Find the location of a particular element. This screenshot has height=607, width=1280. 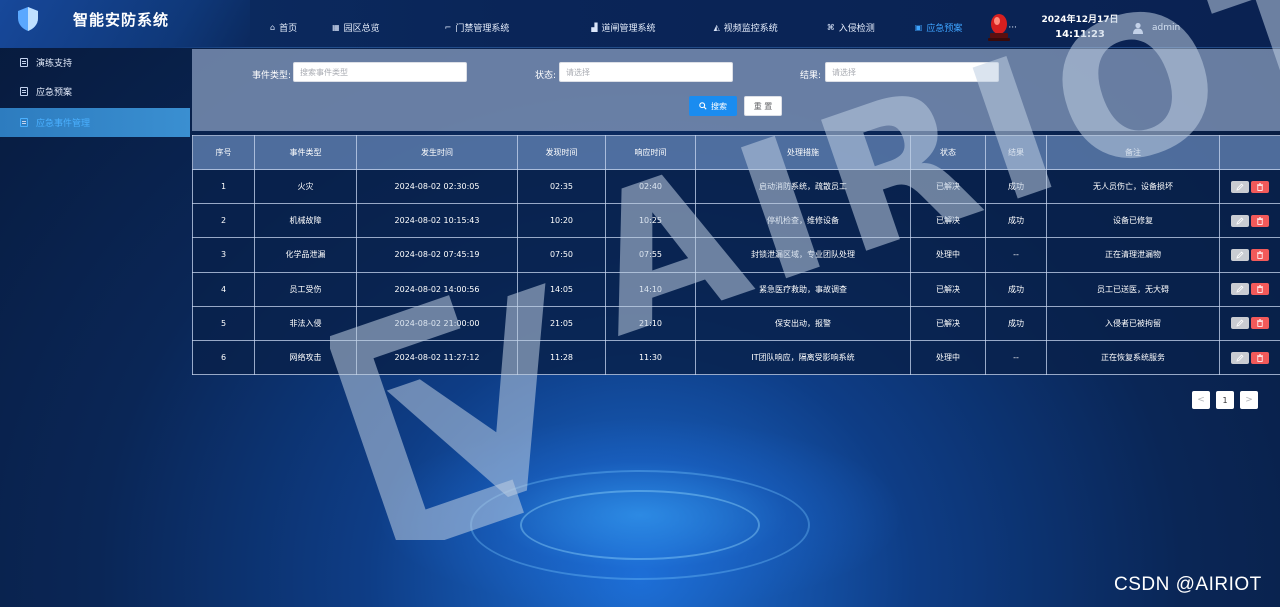

table-cell: 处理中 is located at coordinates (948, 357).